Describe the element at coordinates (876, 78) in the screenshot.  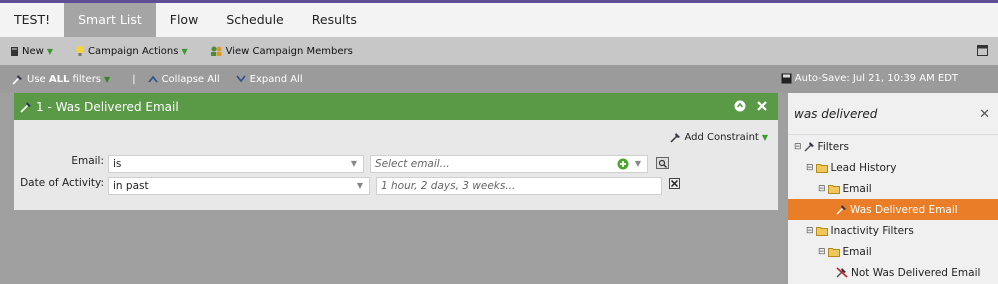
I see `autosave-text: Auto-Save: Jul 21, 10:39 AM EDT` at that location.